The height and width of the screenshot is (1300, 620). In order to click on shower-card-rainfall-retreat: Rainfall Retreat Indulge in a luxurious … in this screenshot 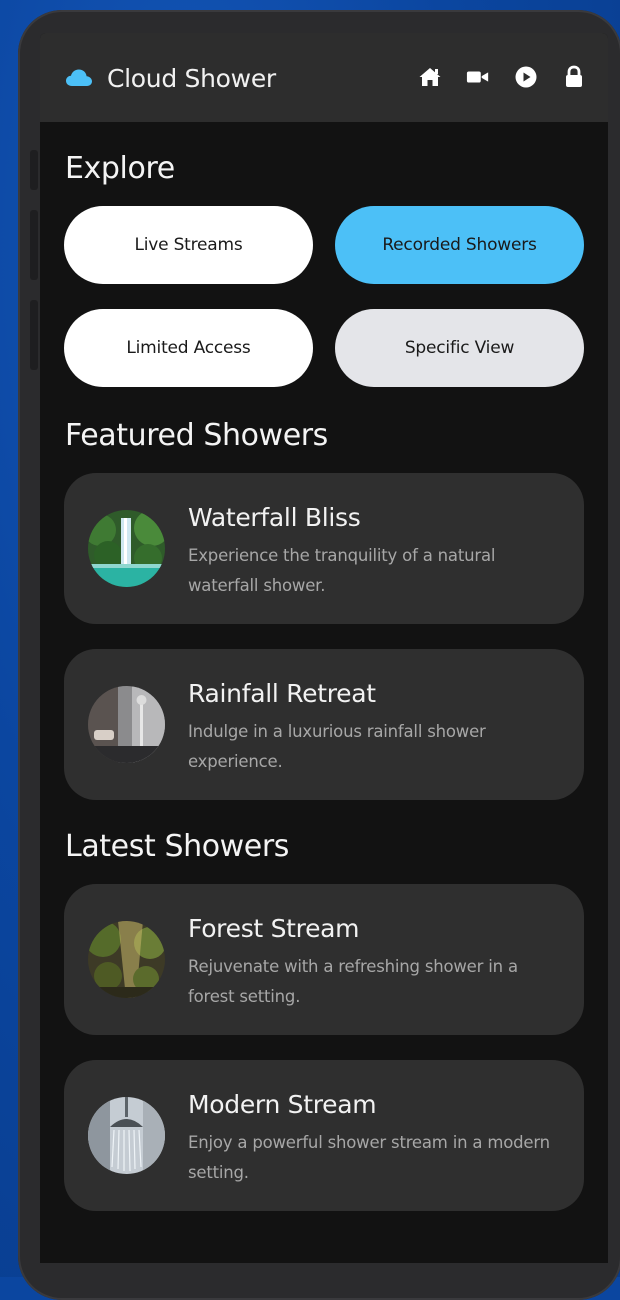, I will do `click(324, 724)`.